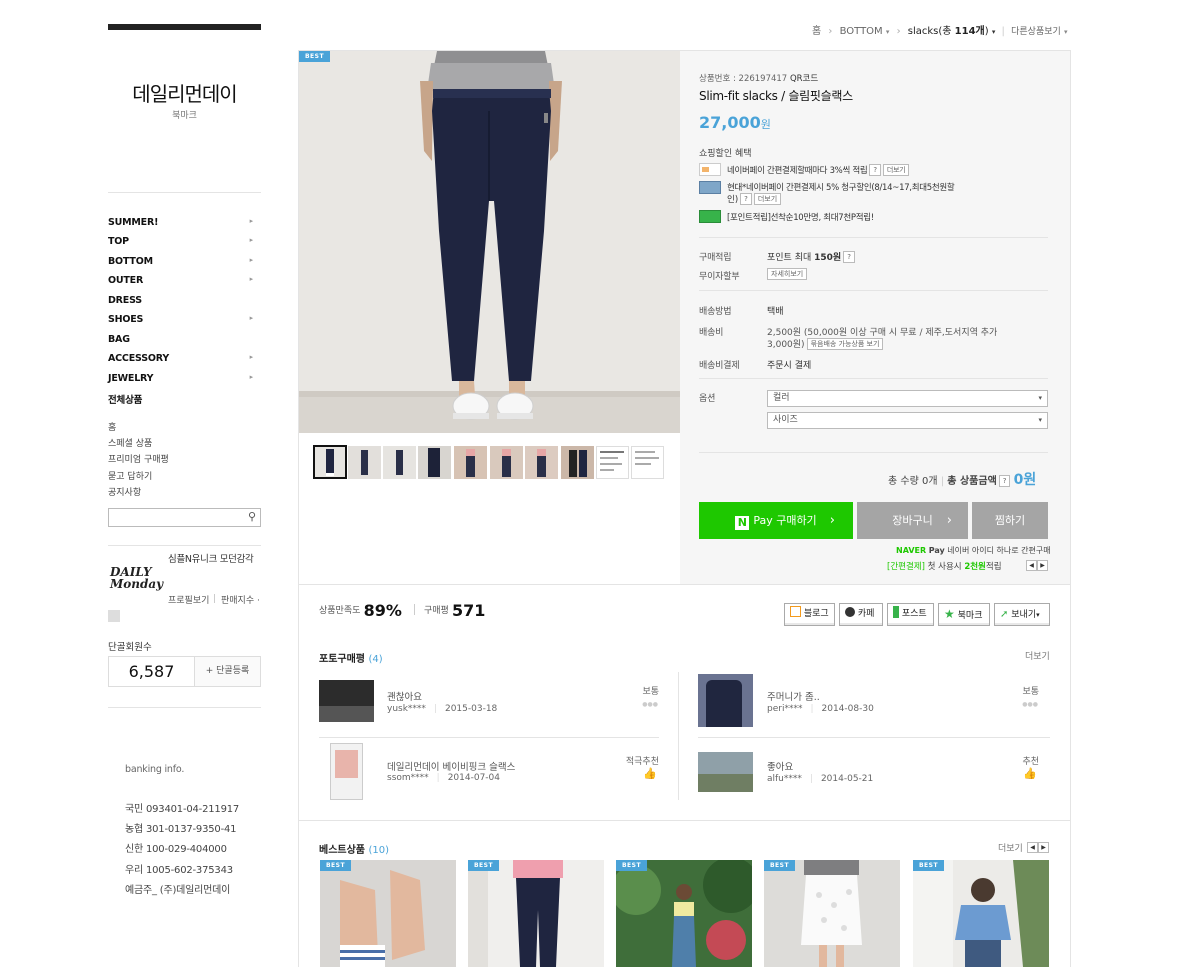 The width and height of the screenshot is (1177, 967). Describe the element at coordinates (787, 274) in the screenshot. I see `installment-detail-button: 자세히보기` at that location.